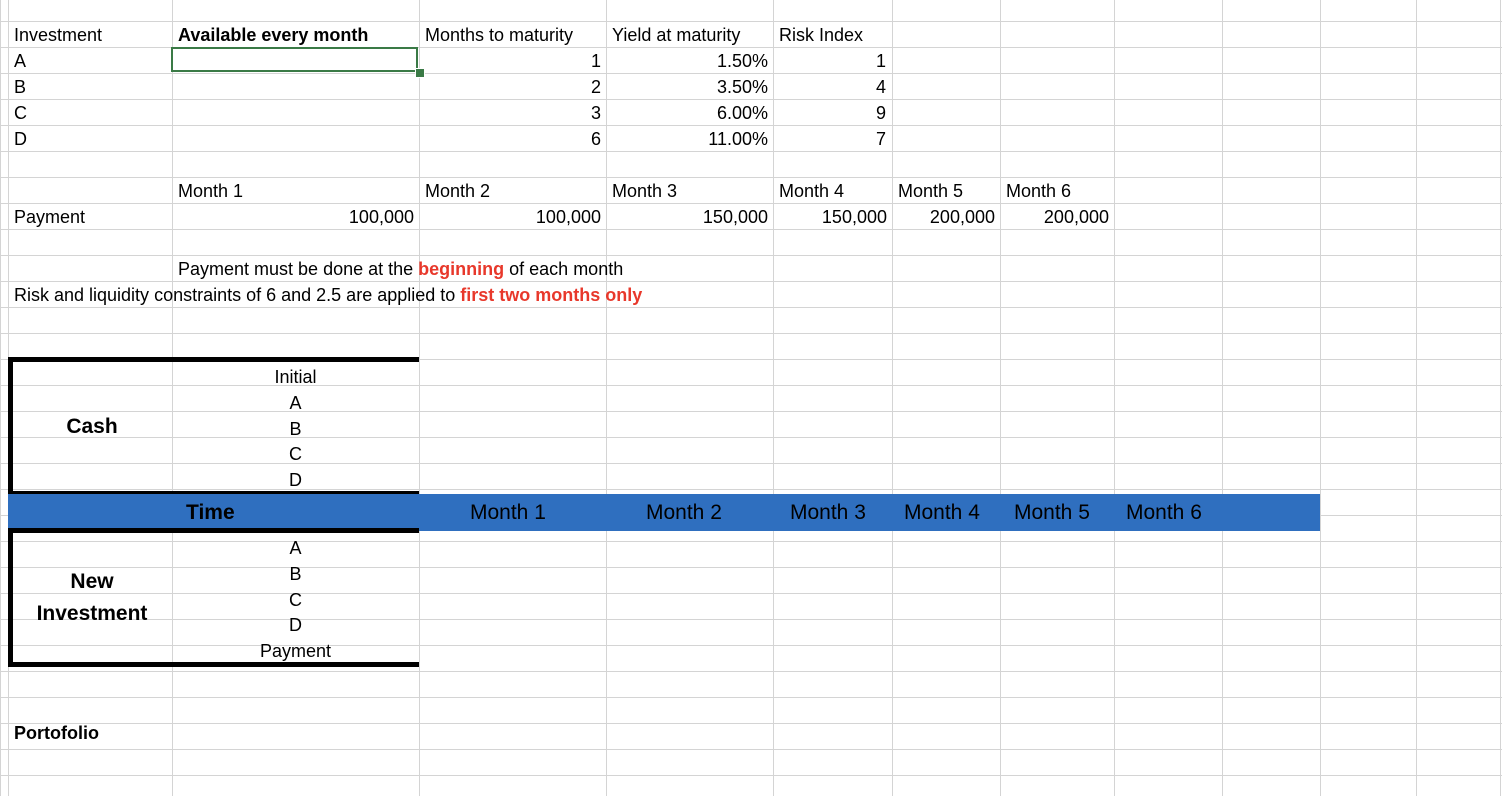 The width and height of the screenshot is (1502, 796). I want to click on risk-cell: 1, so click(830, 61).